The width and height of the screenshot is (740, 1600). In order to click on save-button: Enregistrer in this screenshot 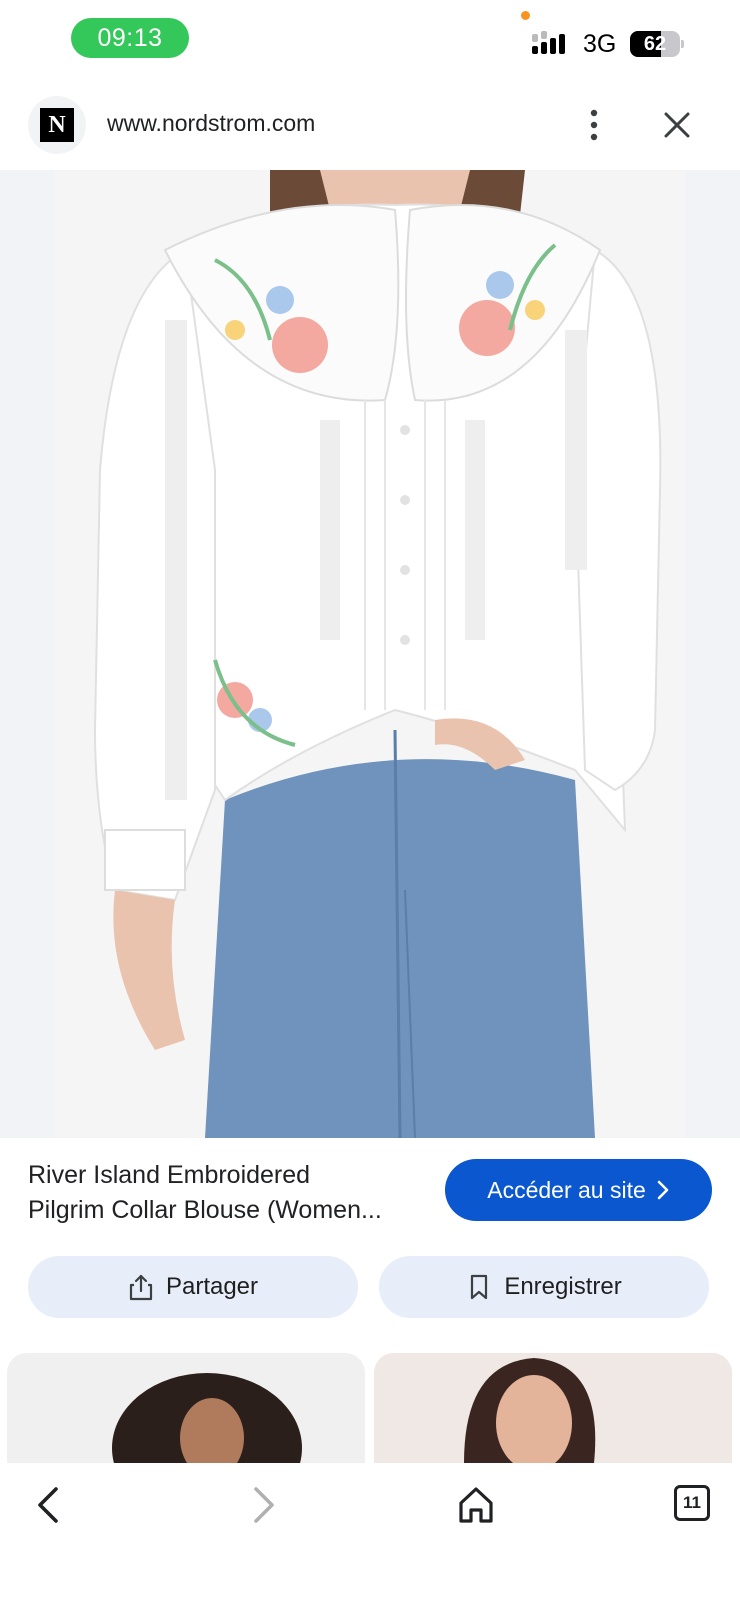, I will do `click(544, 1287)`.